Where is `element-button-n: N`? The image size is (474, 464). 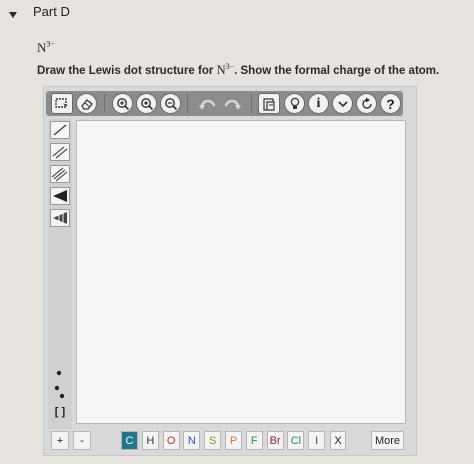 element-button-n: N is located at coordinates (192, 440).